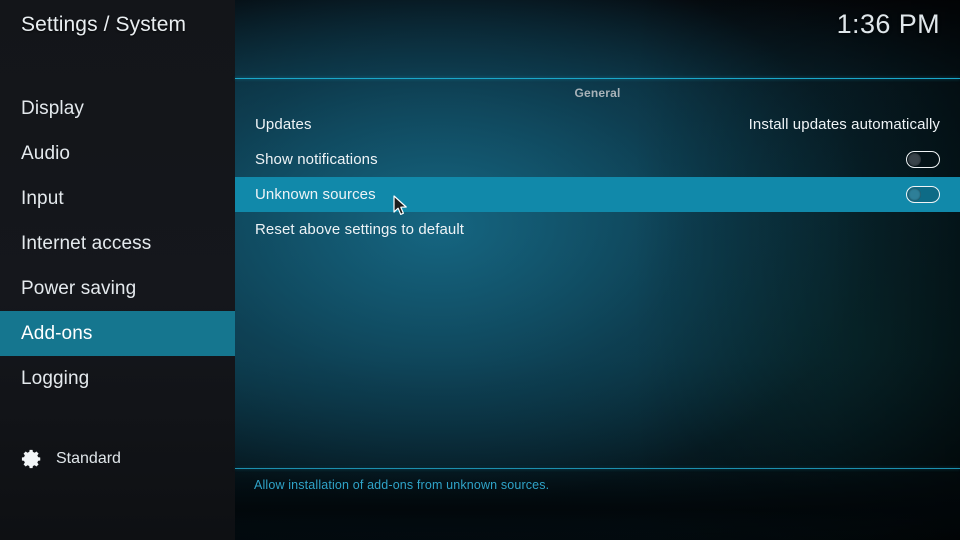 This screenshot has width=960, height=540. I want to click on setting-label: Reset above settings to default, so click(360, 229).